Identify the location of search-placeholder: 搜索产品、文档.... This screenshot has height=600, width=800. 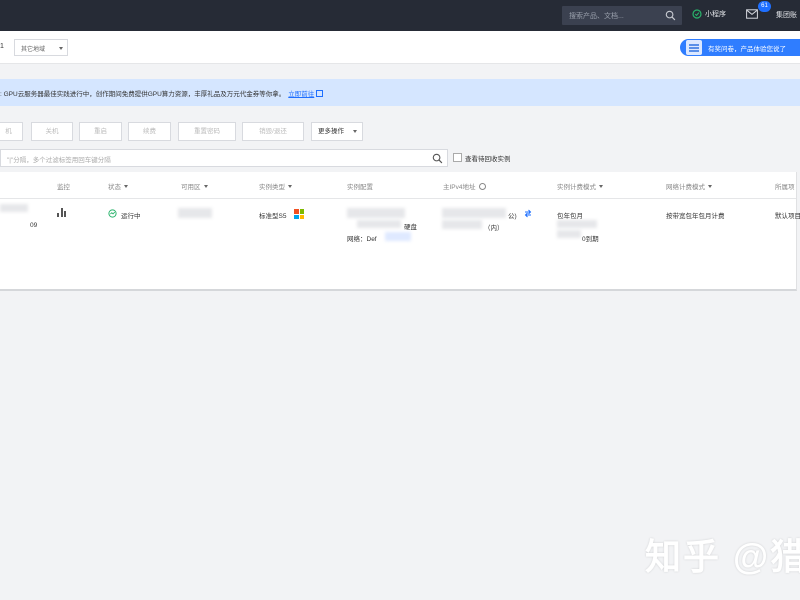
(596, 16).